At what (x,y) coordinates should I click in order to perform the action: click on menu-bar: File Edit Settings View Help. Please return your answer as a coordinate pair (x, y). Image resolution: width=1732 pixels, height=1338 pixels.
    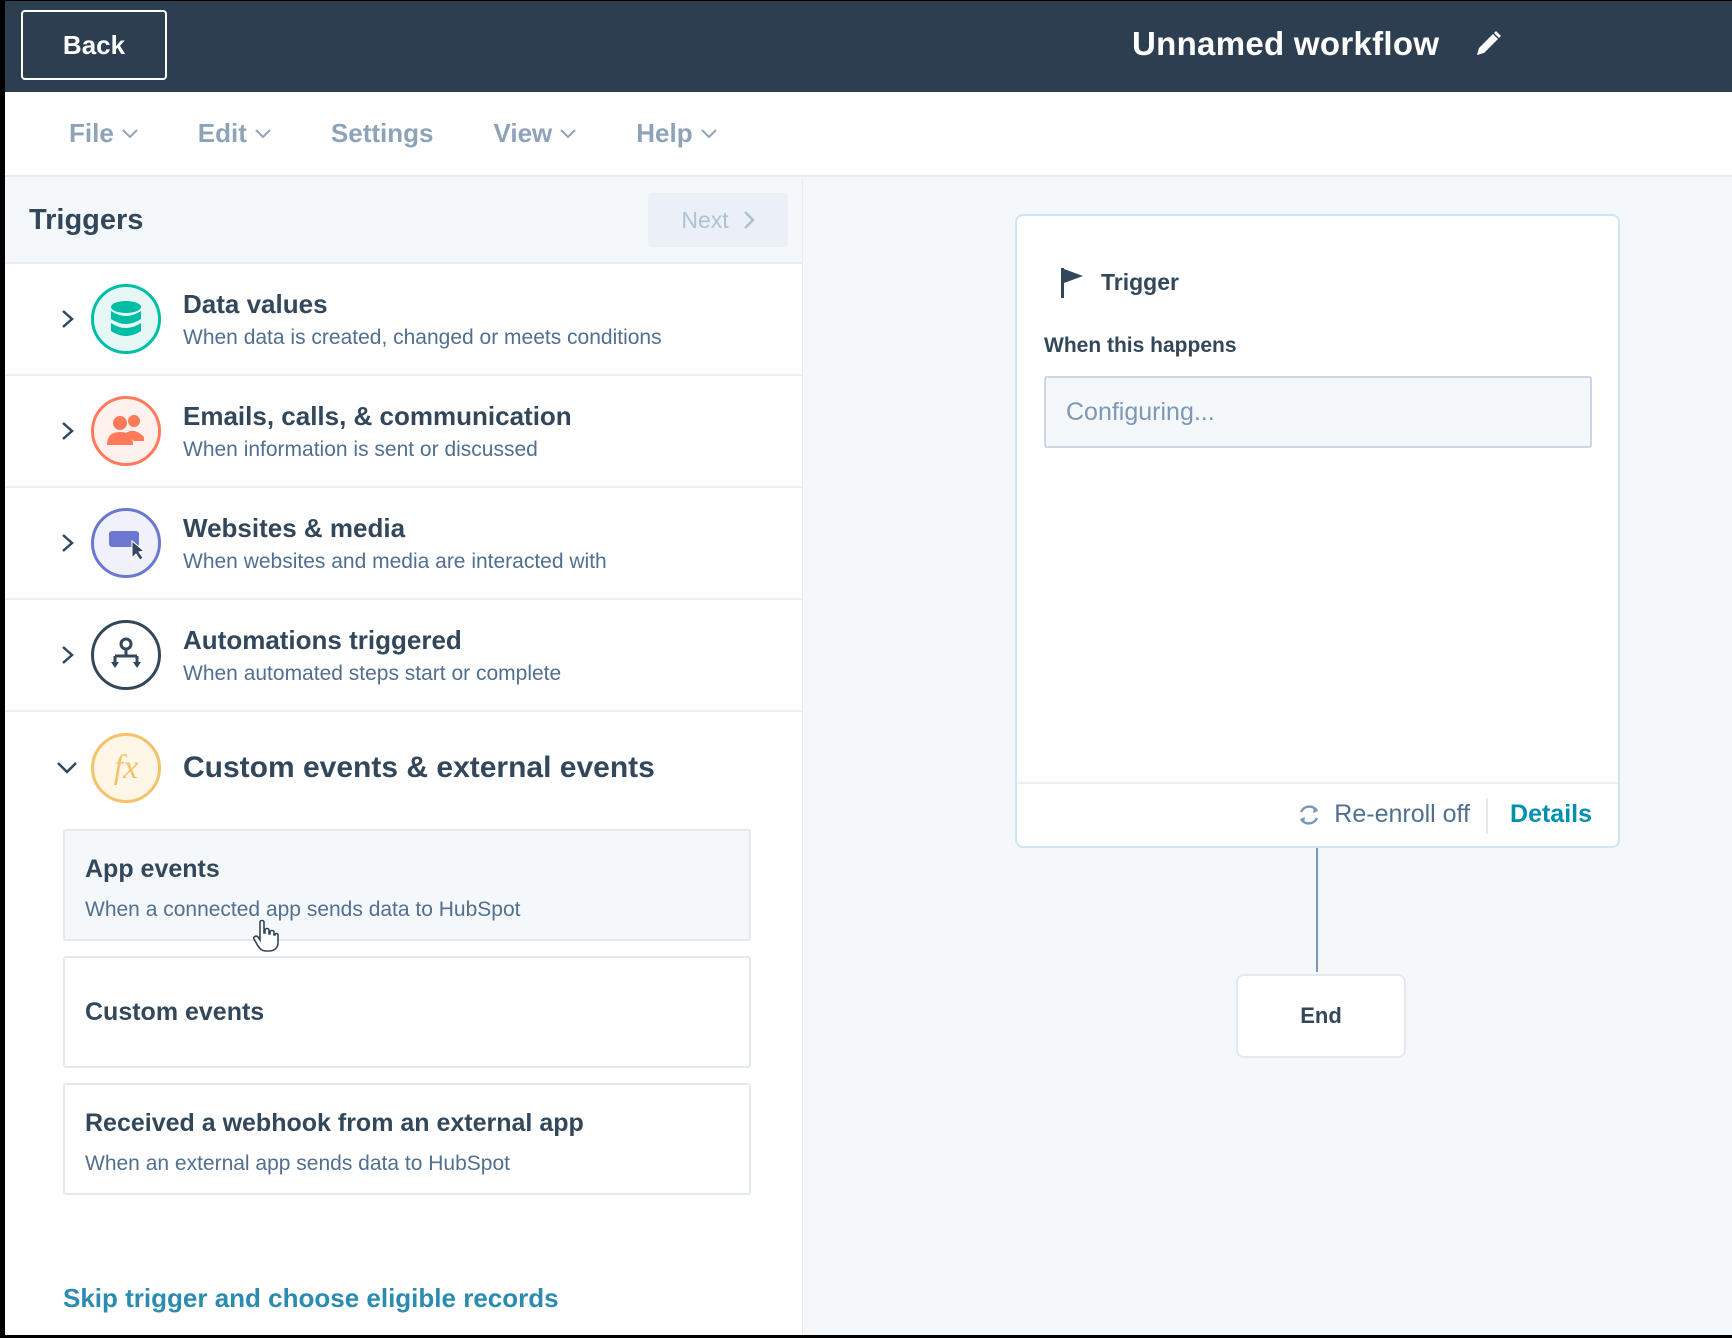
    Looking at the image, I should click on (868, 134).